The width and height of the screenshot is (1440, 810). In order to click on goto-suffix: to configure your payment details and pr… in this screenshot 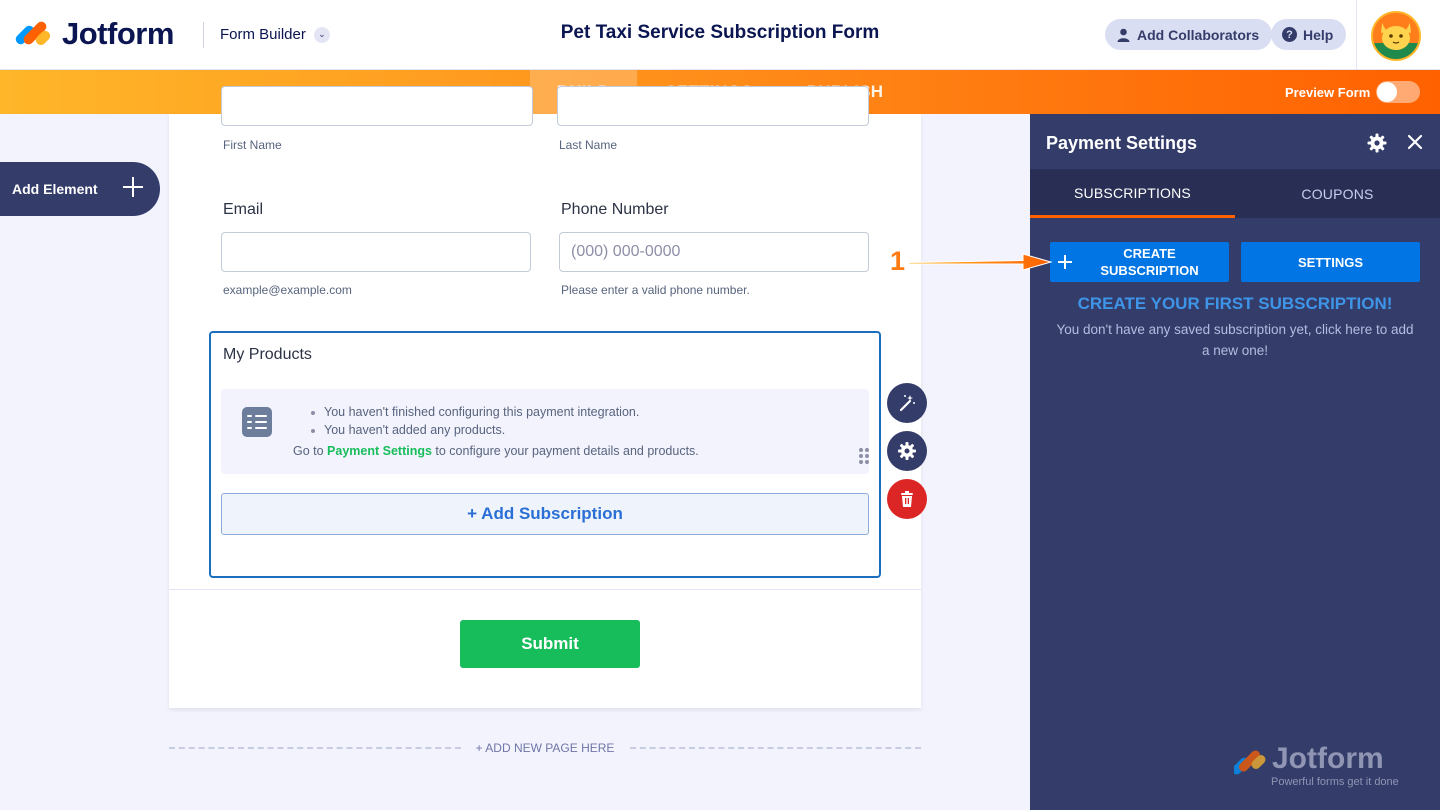, I will do `click(565, 451)`.